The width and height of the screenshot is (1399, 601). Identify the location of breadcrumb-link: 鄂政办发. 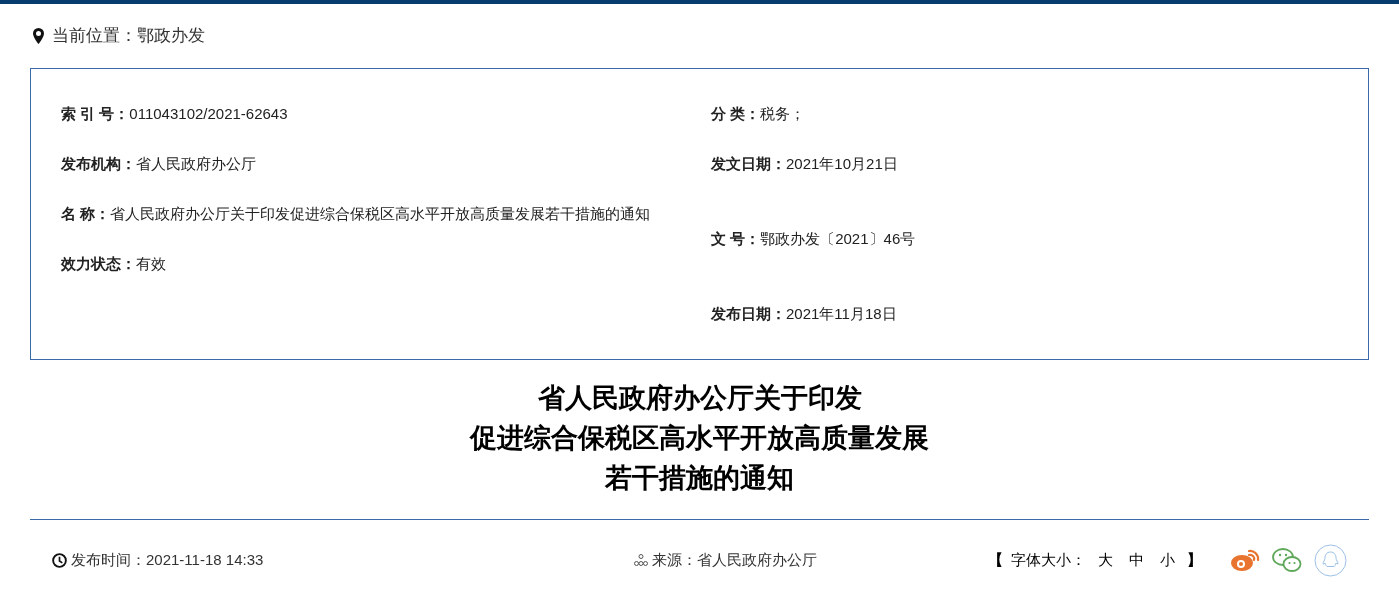
(171, 36).